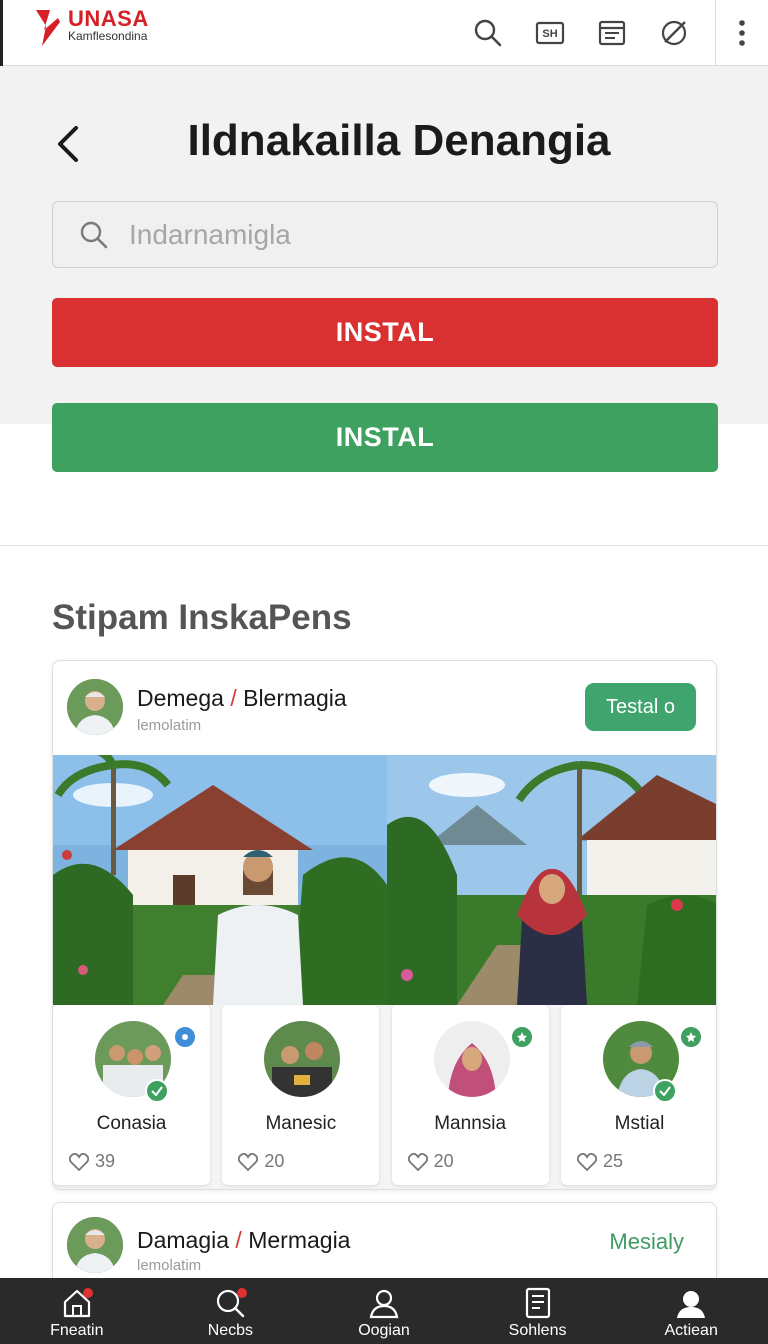 The width and height of the screenshot is (768, 1344). I want to click on nav-label: Necbs, so click(230, 1330).